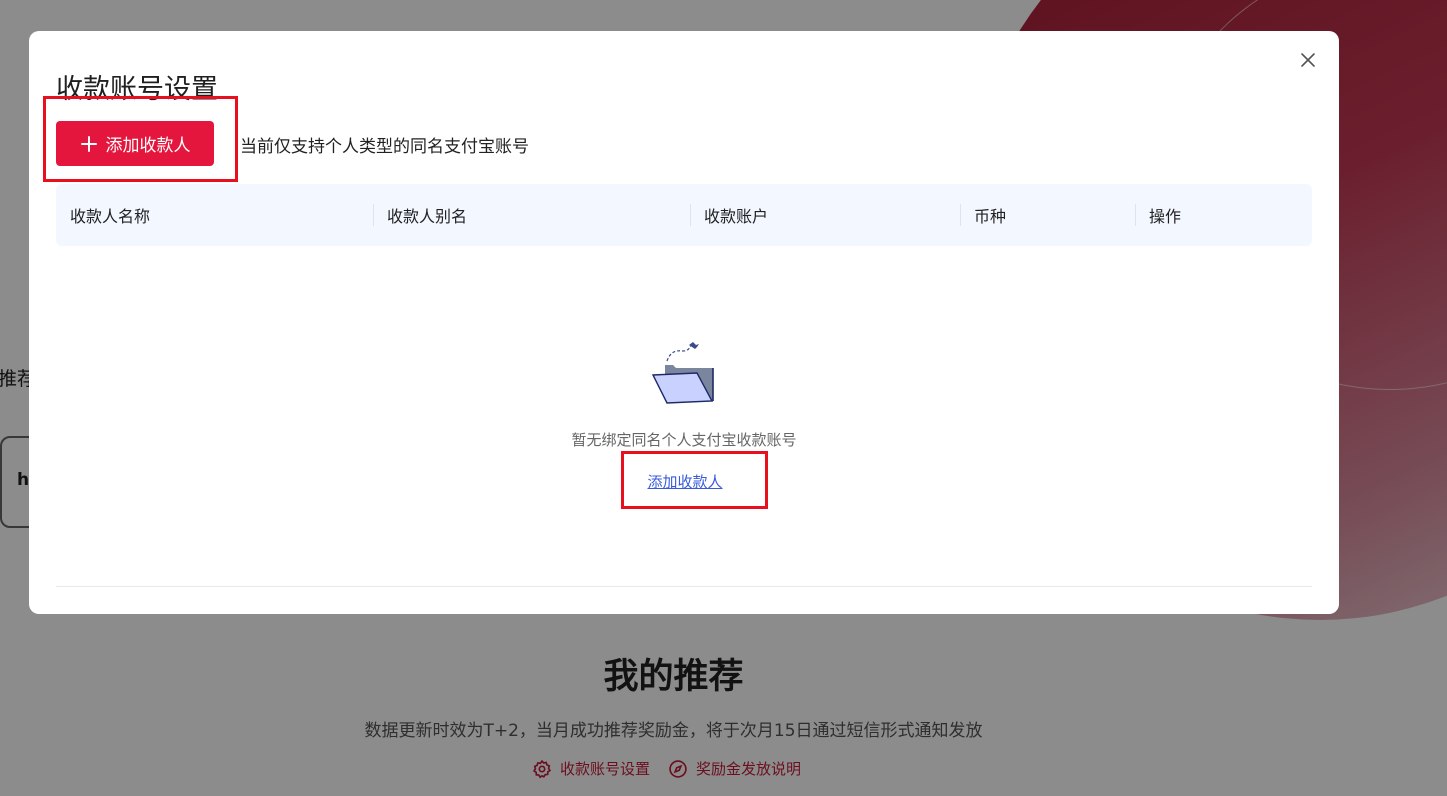 This screenshot has height=796, width=1447. What do you see at coordinates (1165, 216) in the screenshot?
I see `column-header-actions: 操作` at bounding box center [1165, 216].